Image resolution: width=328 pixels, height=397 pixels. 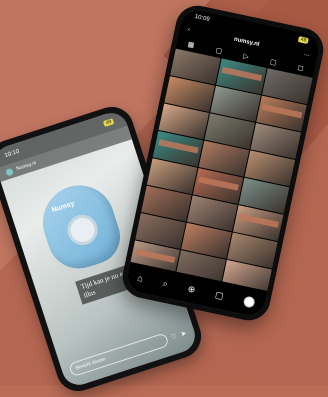 I want to click on avatar, so click(x=9, y=172).